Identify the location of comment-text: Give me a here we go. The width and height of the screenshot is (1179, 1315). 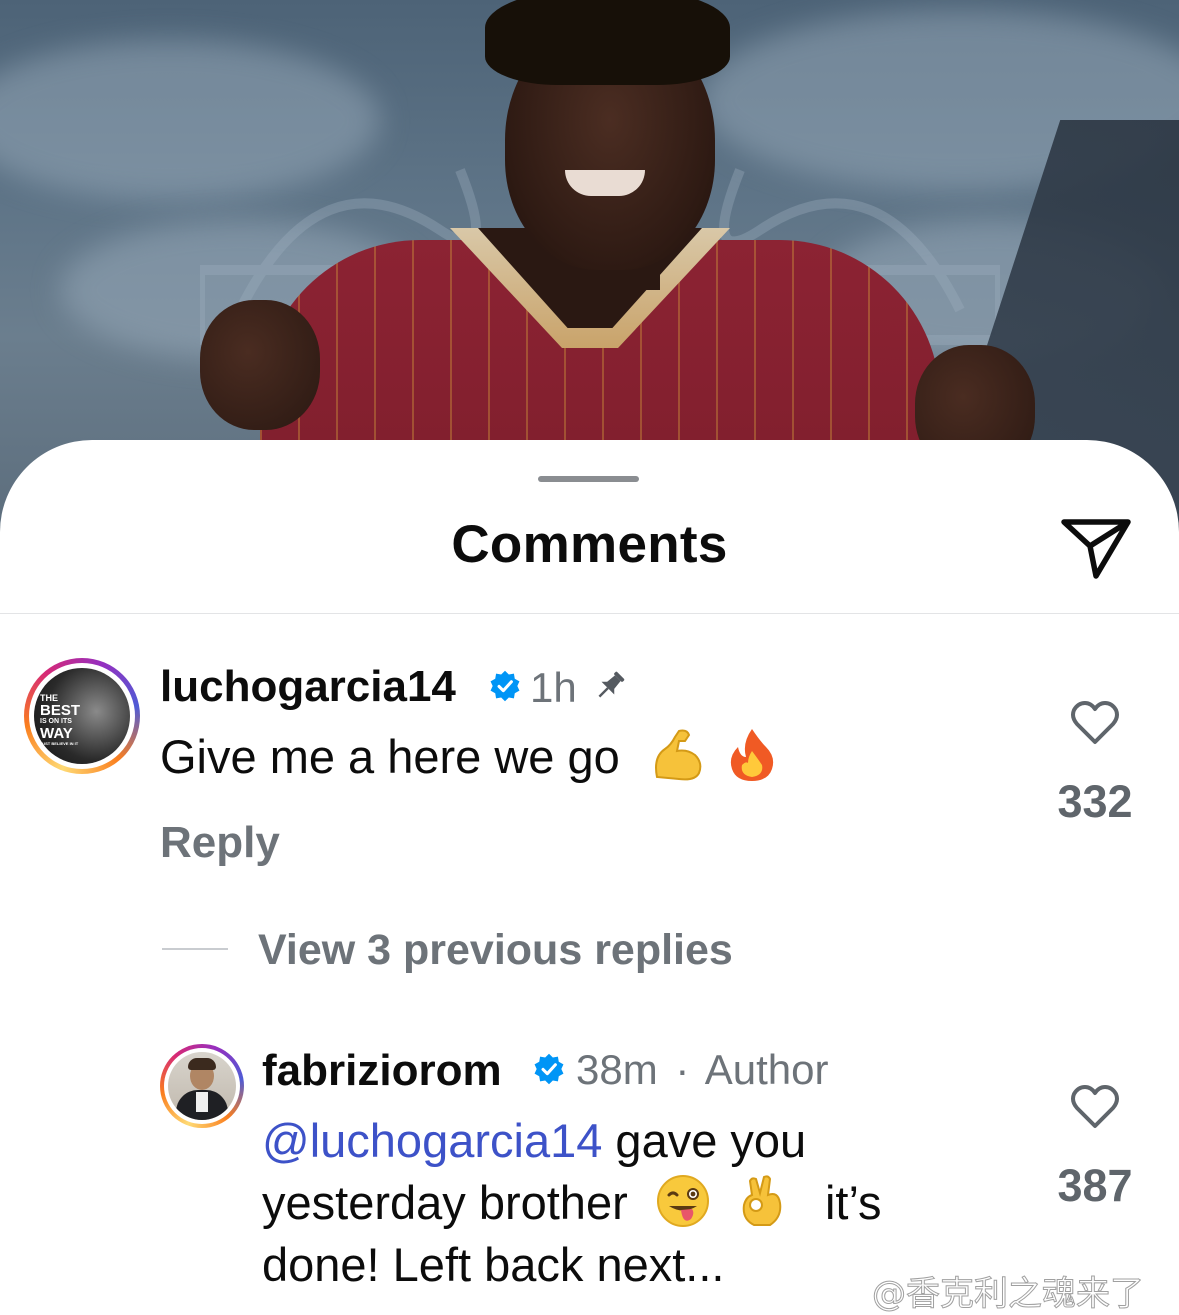
(470, 757).